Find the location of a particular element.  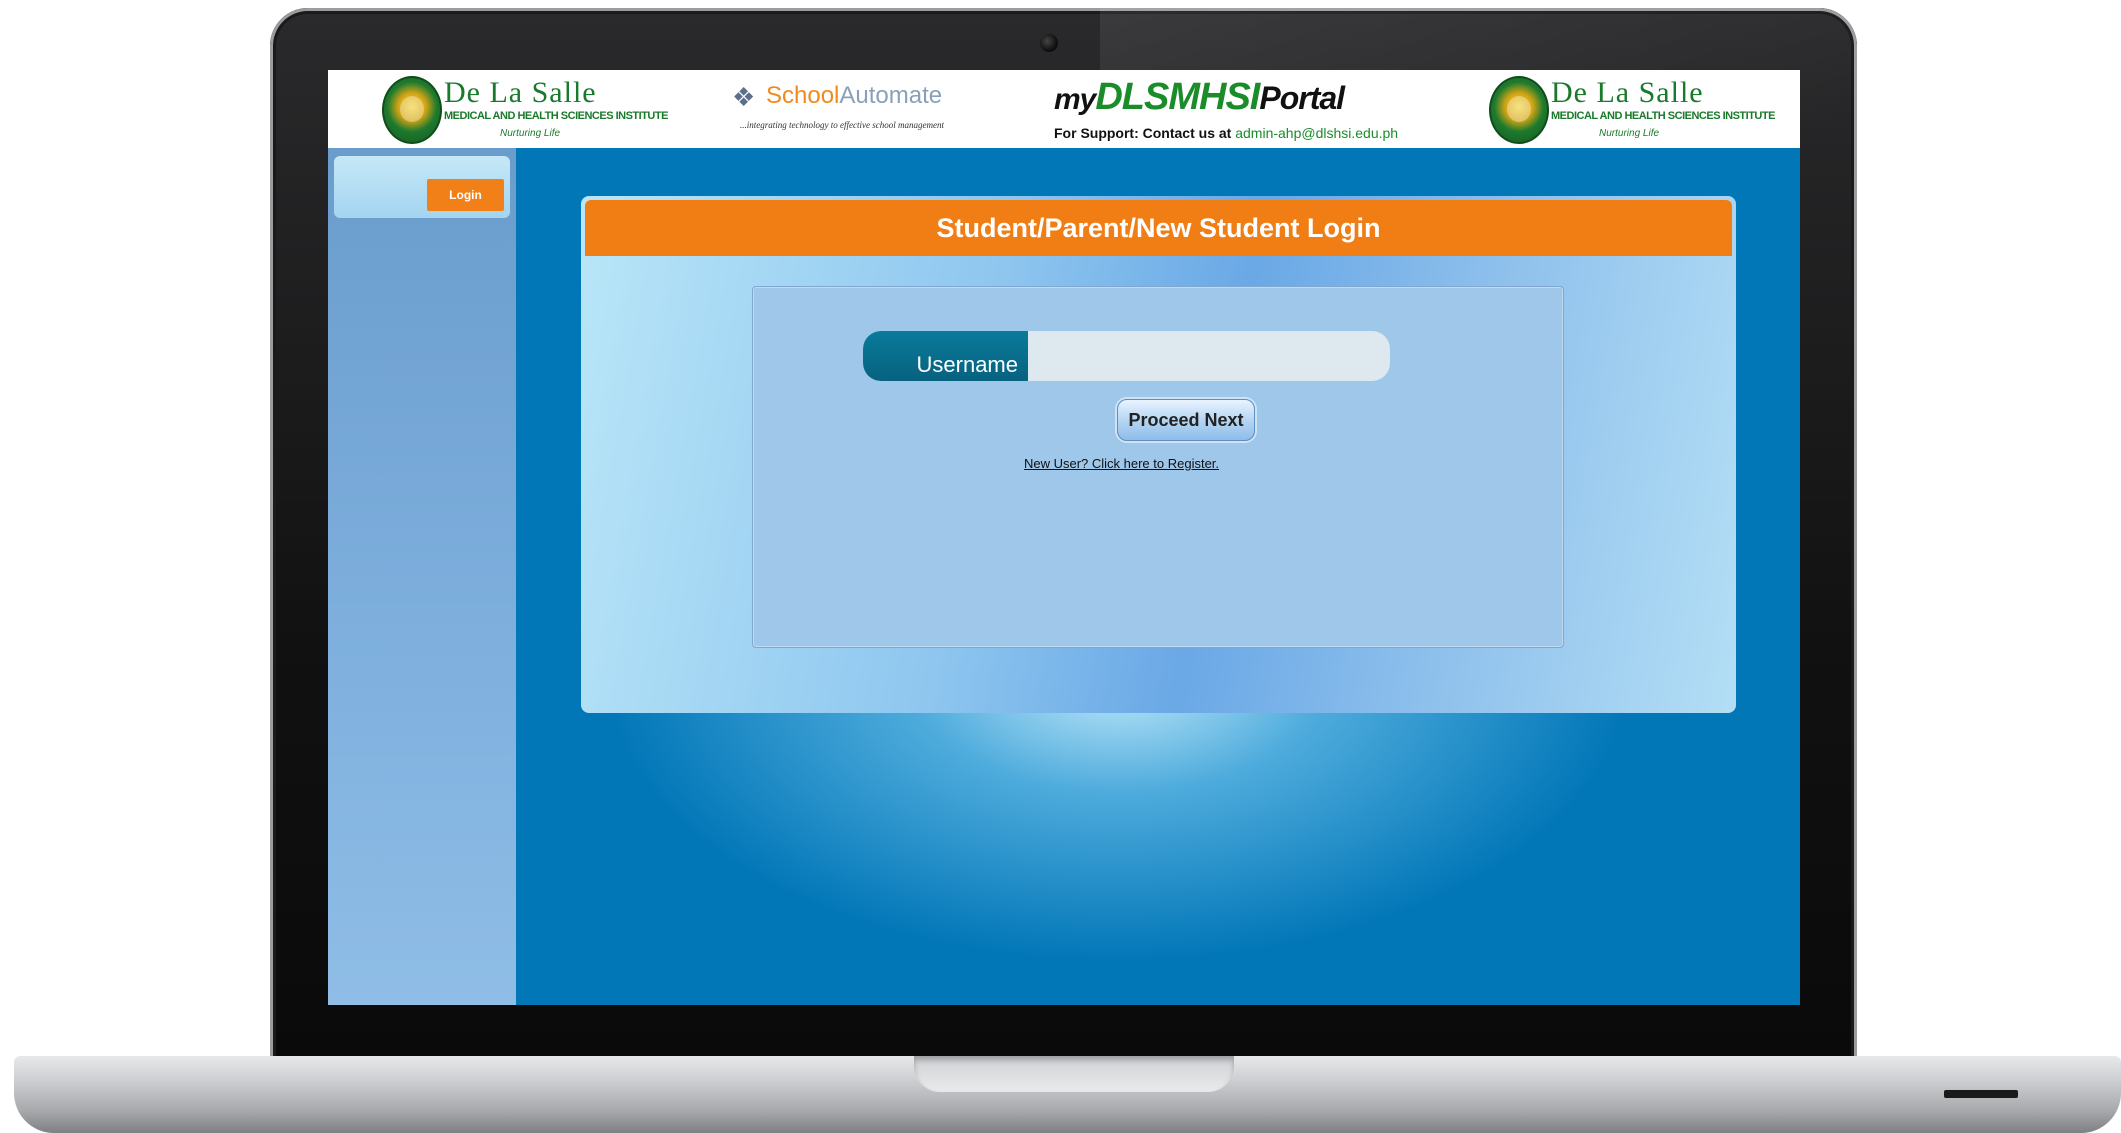

support-label: For Support: Contact us at is located at coordinates (1143, 133).